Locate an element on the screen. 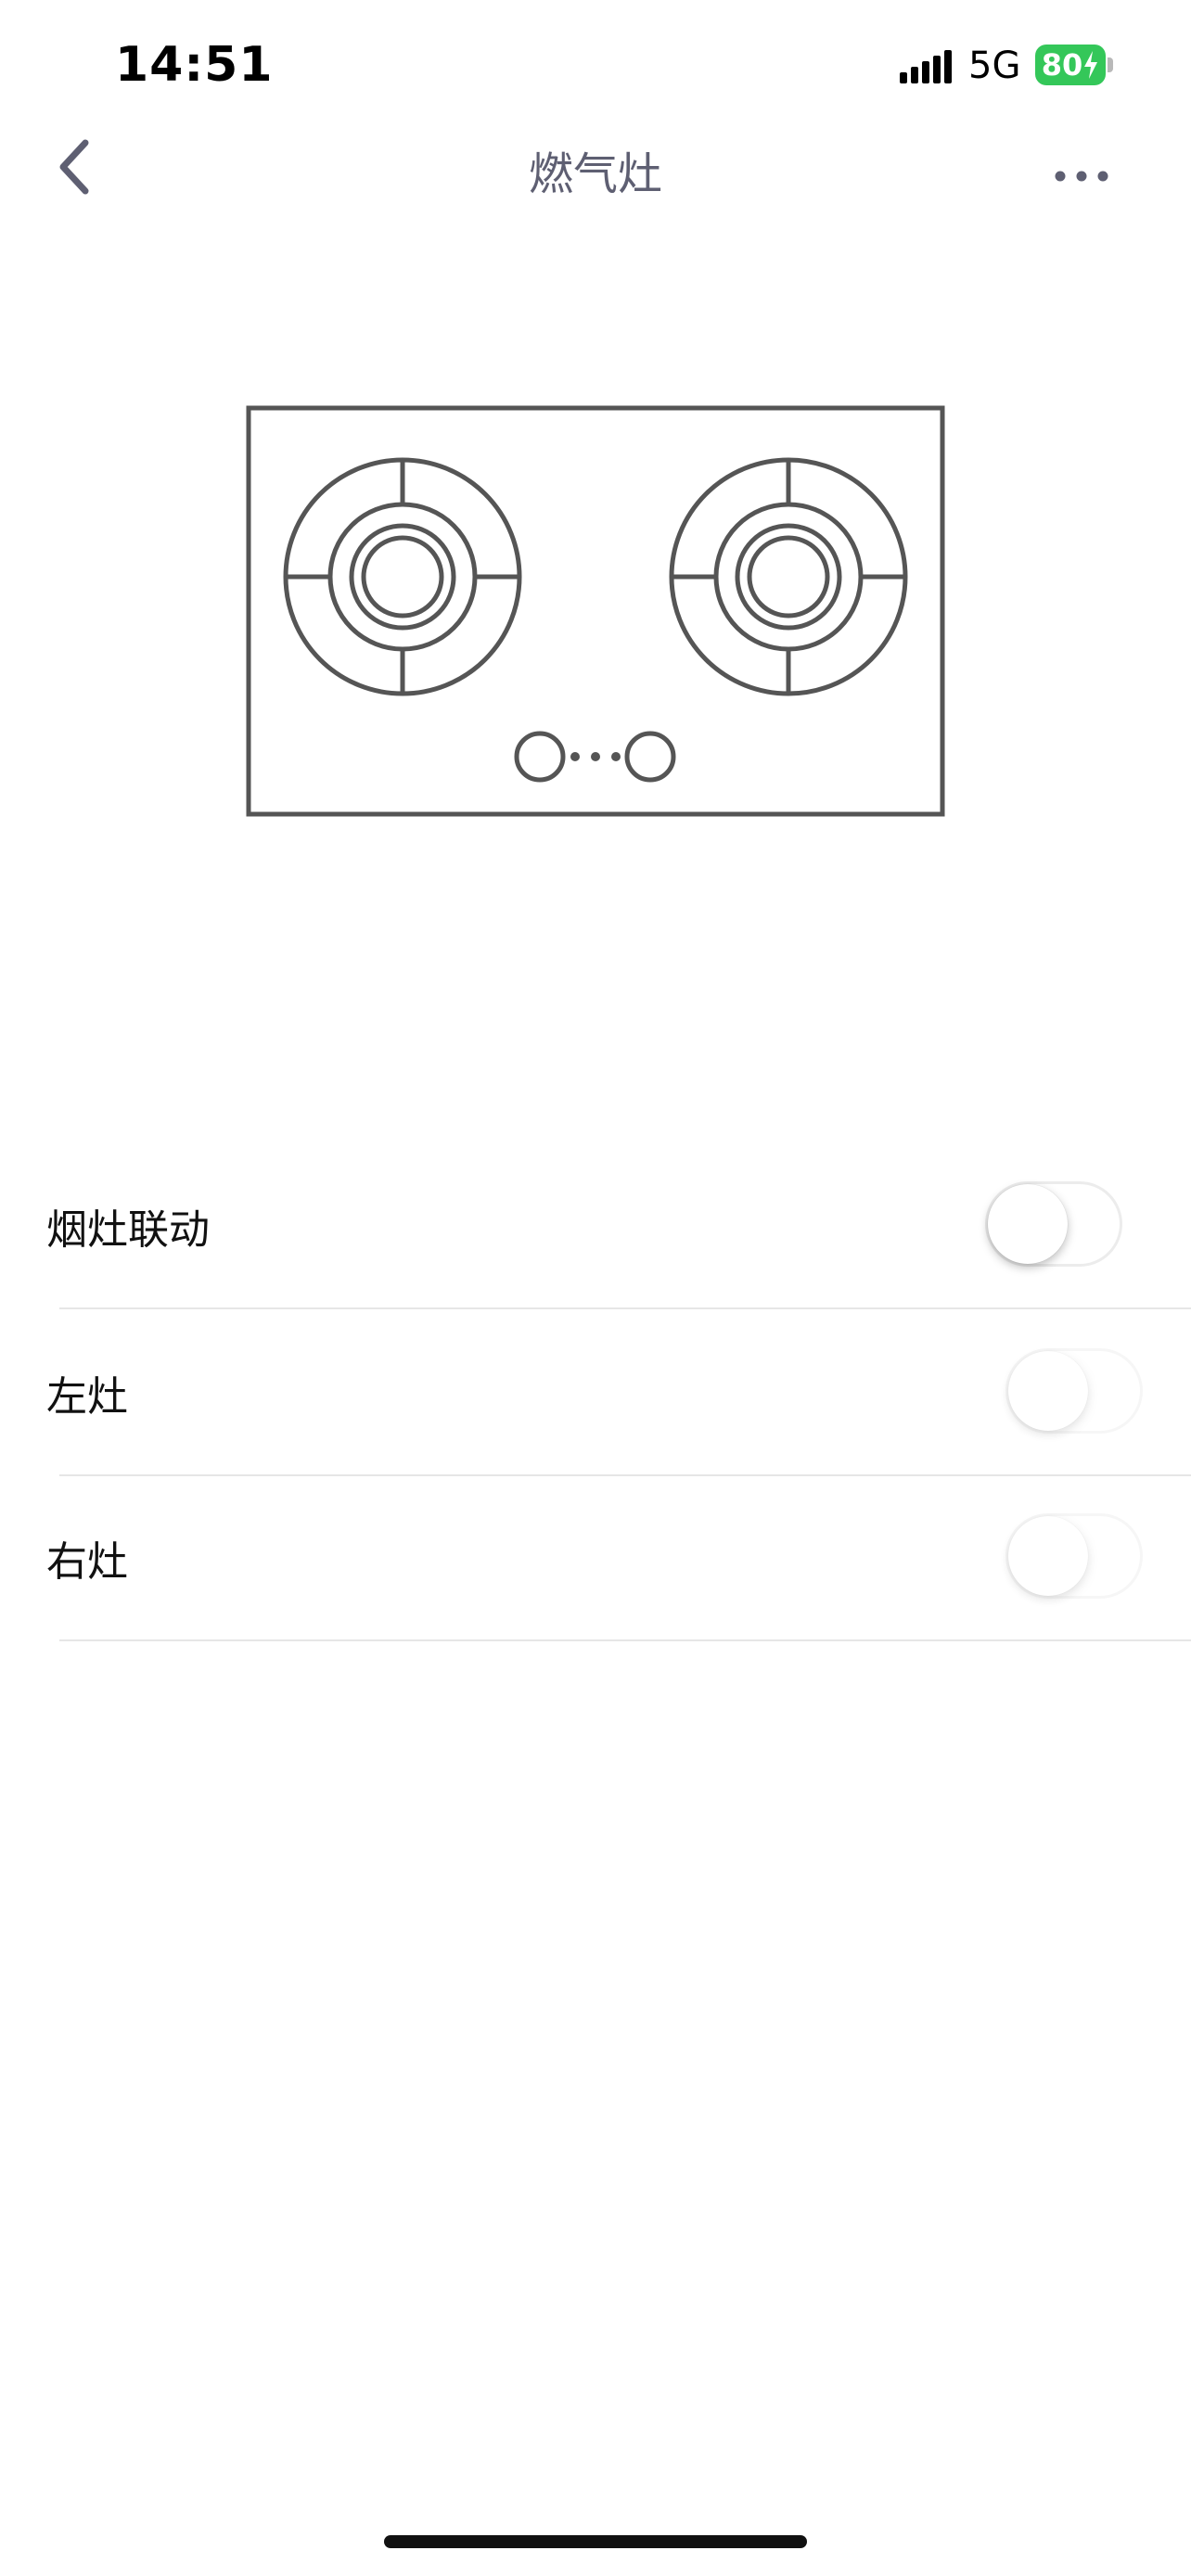 This screenshot has height=2576, width=1191. cellular-signal-icon is located at coordinates (926, 66).